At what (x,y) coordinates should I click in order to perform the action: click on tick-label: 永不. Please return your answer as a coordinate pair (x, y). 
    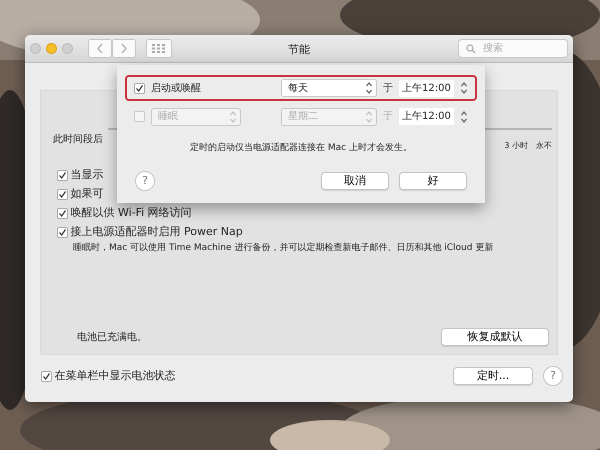
    Looking at the image, I should click on (544, 146).